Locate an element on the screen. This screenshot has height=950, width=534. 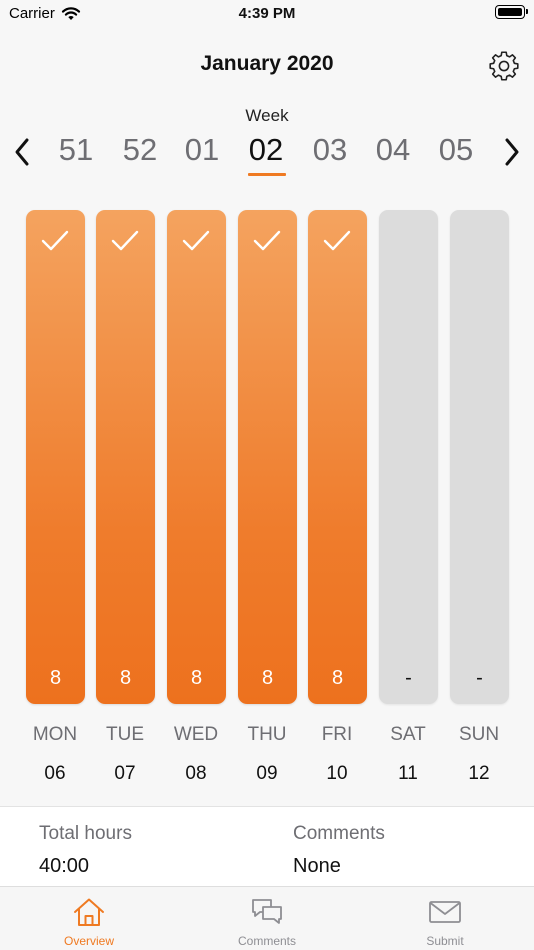
week-option-01: 01 is located at coordinates (202, 150).